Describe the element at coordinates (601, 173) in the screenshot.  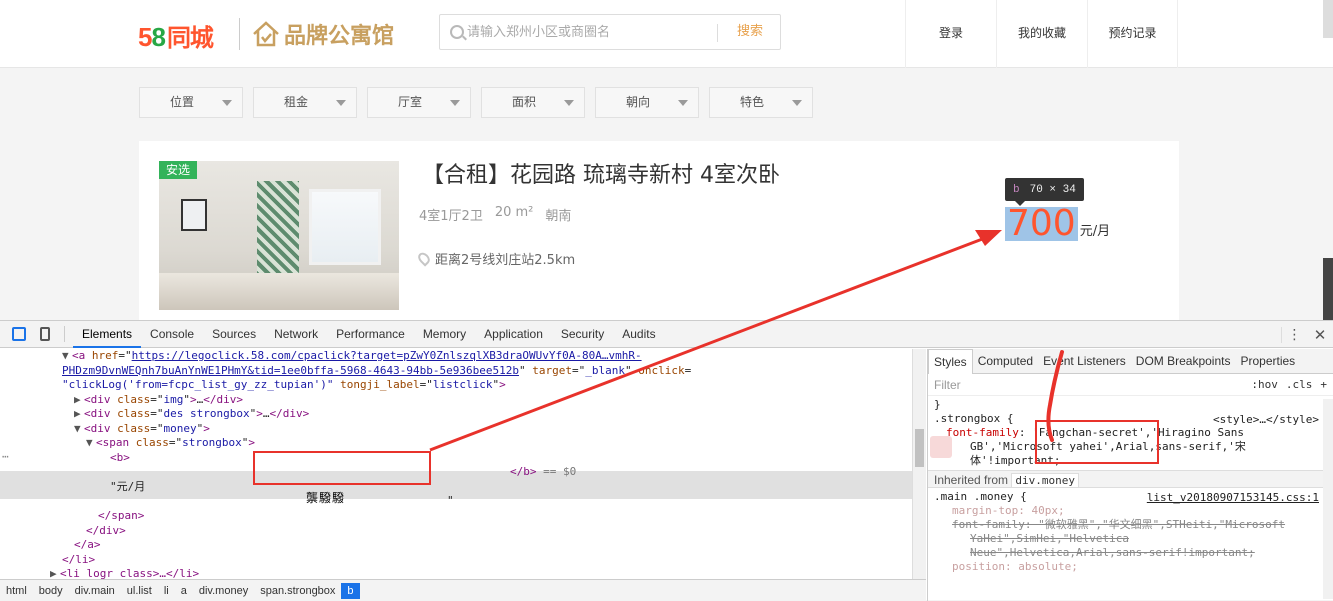
I see `listing-title: 【合租】花园路 琉璃寺新村 4室次卧` at that location.